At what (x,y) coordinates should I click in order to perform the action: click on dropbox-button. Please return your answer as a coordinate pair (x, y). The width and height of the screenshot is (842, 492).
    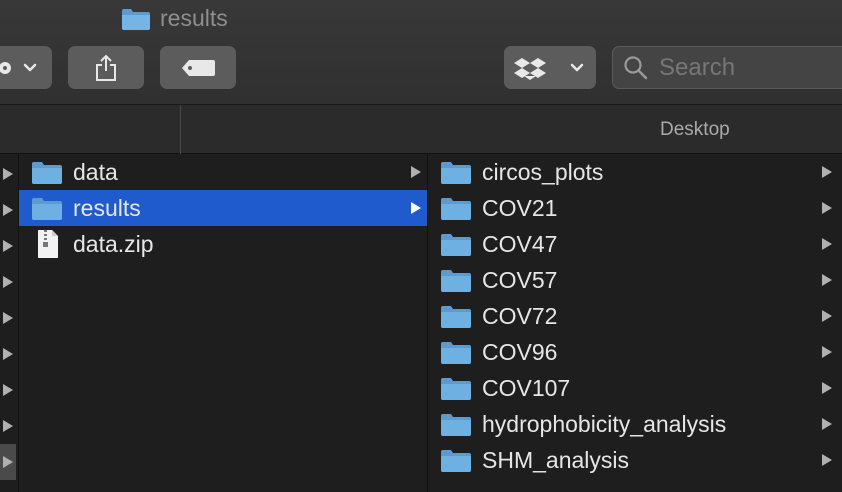
    Looking at the image, I should click on (550, 67).